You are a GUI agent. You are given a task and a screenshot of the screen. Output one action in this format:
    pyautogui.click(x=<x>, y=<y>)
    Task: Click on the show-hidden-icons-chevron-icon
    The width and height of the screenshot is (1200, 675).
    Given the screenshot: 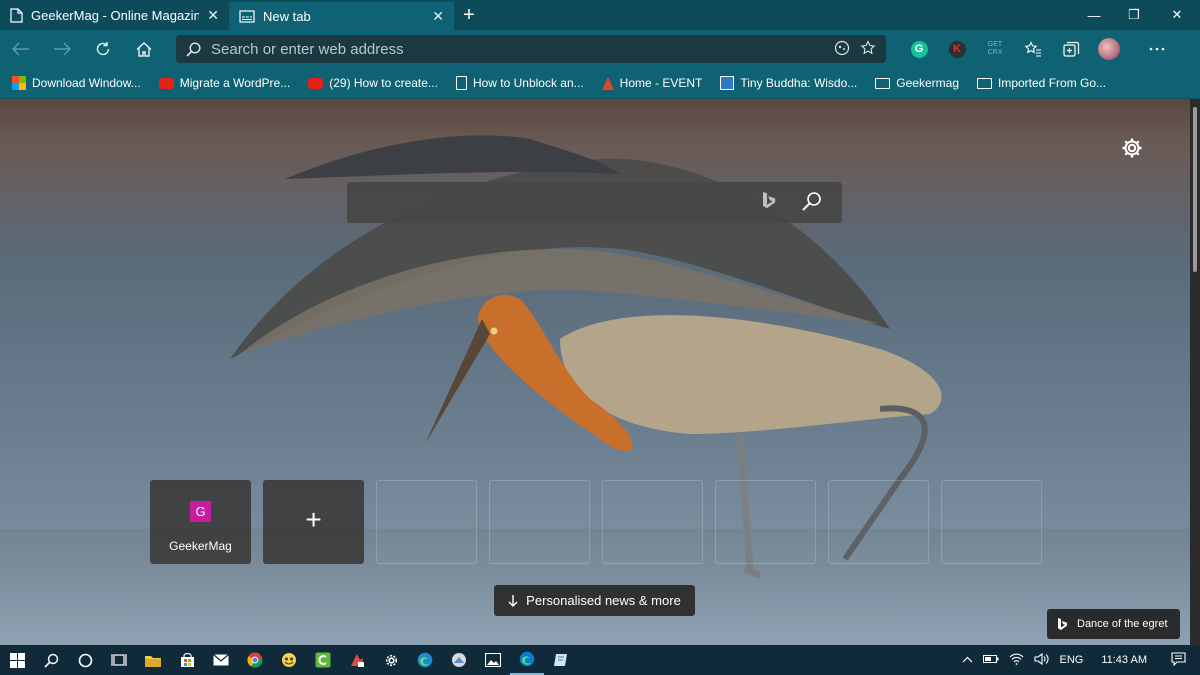 What is the action you would take?
    pyautogui.click(x=967, y=660)
    